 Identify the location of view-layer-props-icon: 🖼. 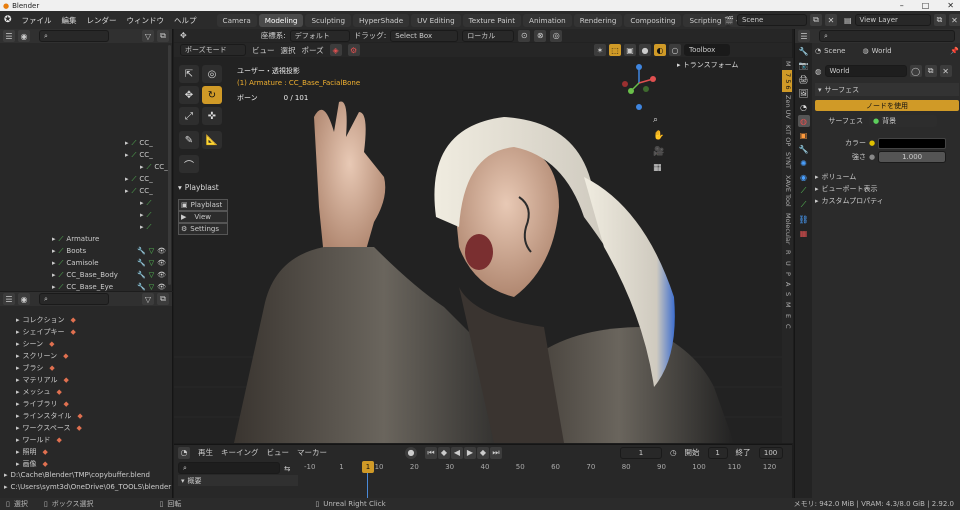
(804, 93).